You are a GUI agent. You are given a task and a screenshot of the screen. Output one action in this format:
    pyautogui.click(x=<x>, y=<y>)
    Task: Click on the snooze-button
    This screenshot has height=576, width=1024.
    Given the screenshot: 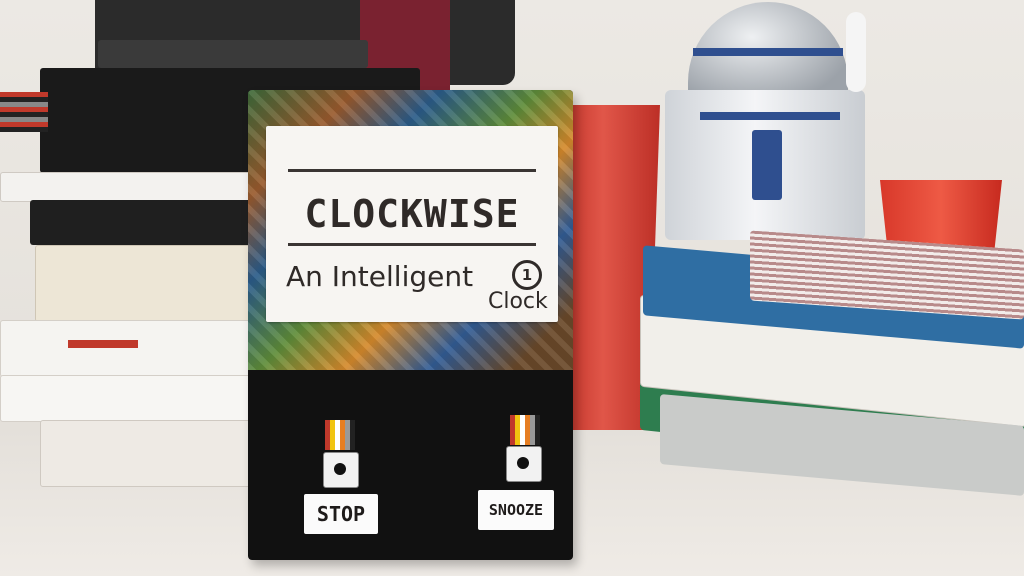 What is the action you would take?
    pyautogui.click(x=524, y=464)
    